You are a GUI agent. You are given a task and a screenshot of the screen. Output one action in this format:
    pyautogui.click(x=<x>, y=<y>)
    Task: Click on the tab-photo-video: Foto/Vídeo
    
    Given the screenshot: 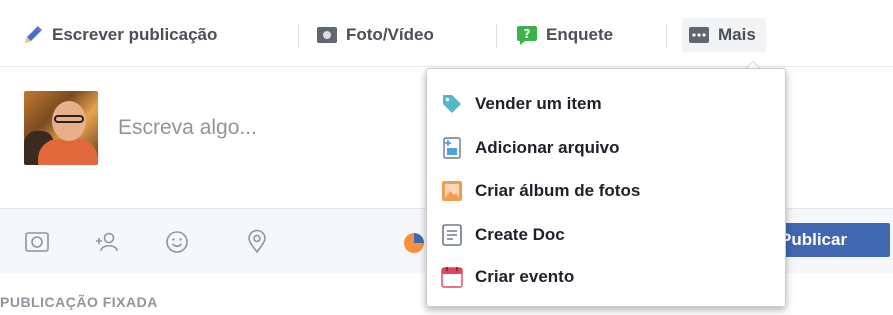 What is the action you would take?
    pyautogui.click(x=375, y=35)
    